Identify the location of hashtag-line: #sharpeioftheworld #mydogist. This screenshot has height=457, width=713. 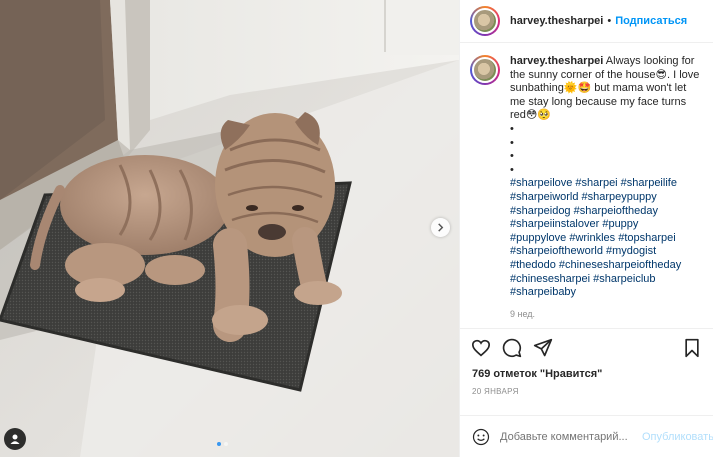
(606, 252).